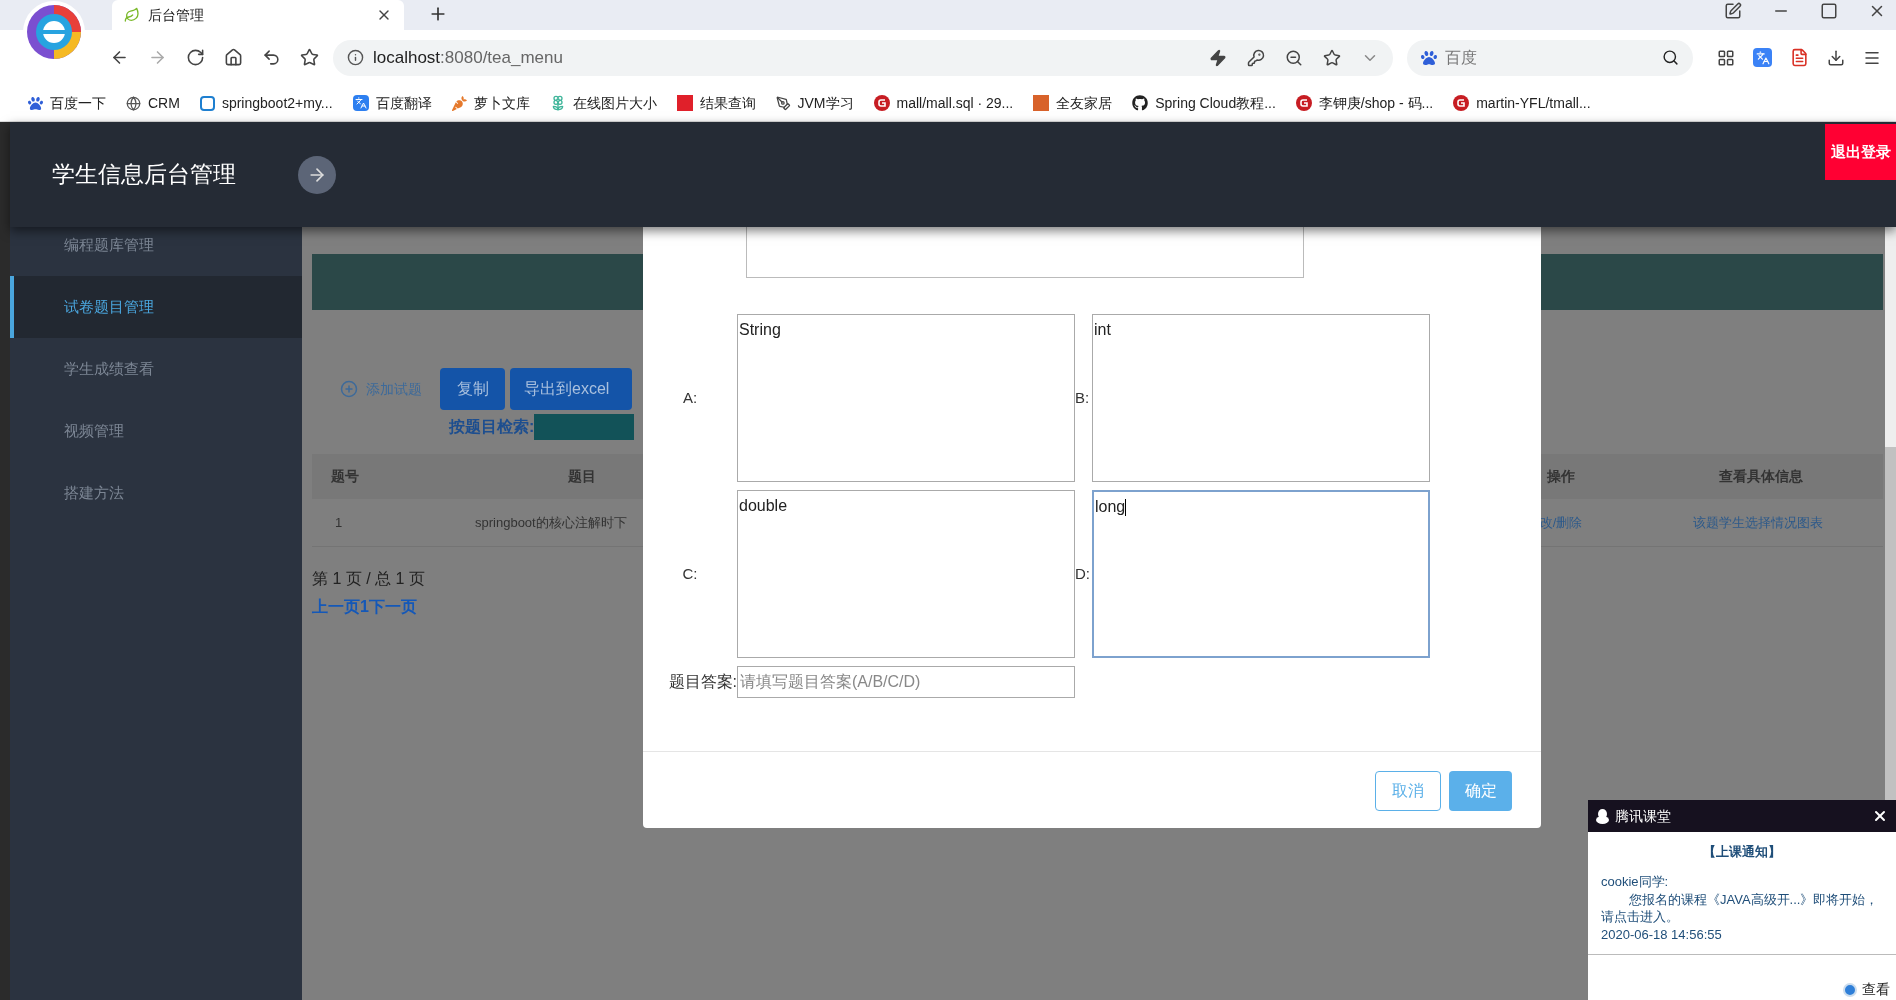  Describe the element at coordinates (906, 682) in the screenshot. I see `answer-field: 请填写题目答案(A/B/C/D)` at that location.